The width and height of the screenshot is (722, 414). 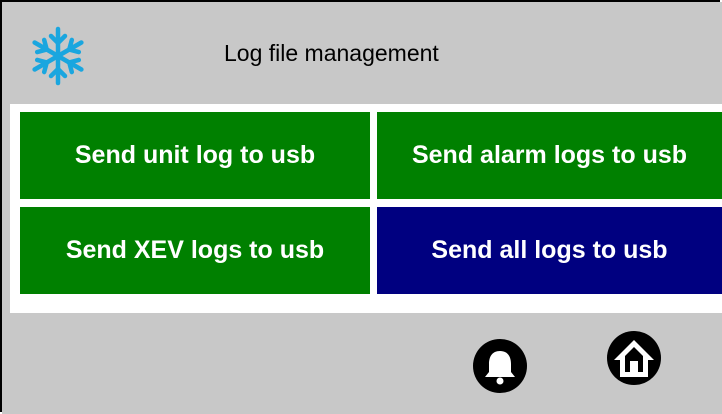 What do you see at coordinates (195, 155) in the screenshot?
I see `send-unit-log-button: Send unit log to usb` at bounding box center [195, 155].